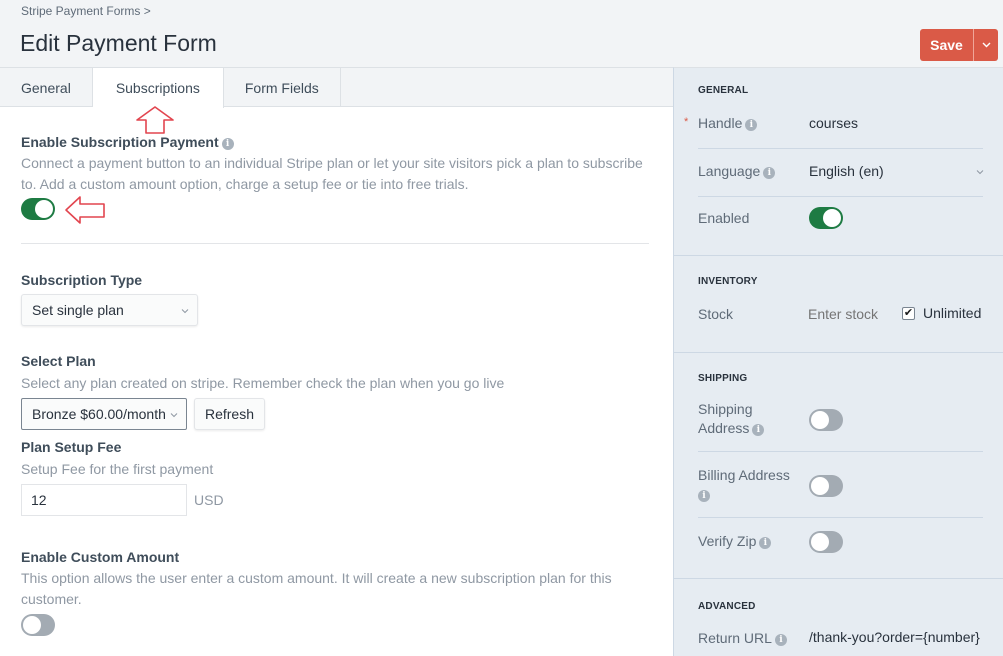 The width and height of the screenshot is (1003, 656). Describe the element at coordinates (908, 313) in the screenshot. I see `unlimited-checkbox: ✔` at that location.